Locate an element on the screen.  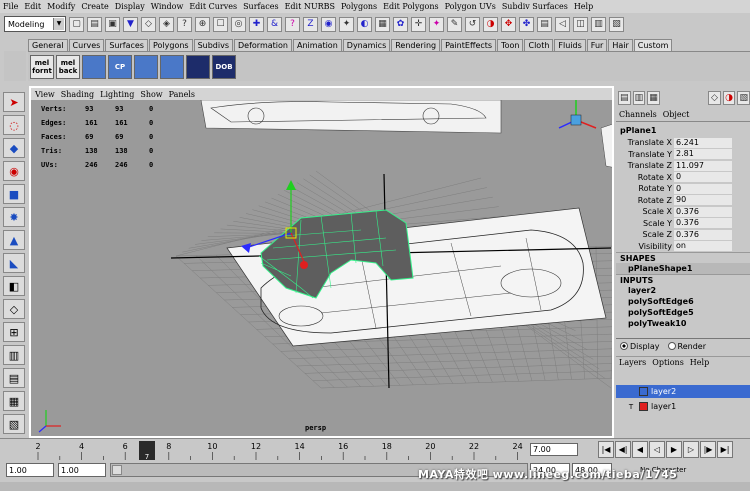
save-scene-icon: ▣ is located at coordinates (112, 24).